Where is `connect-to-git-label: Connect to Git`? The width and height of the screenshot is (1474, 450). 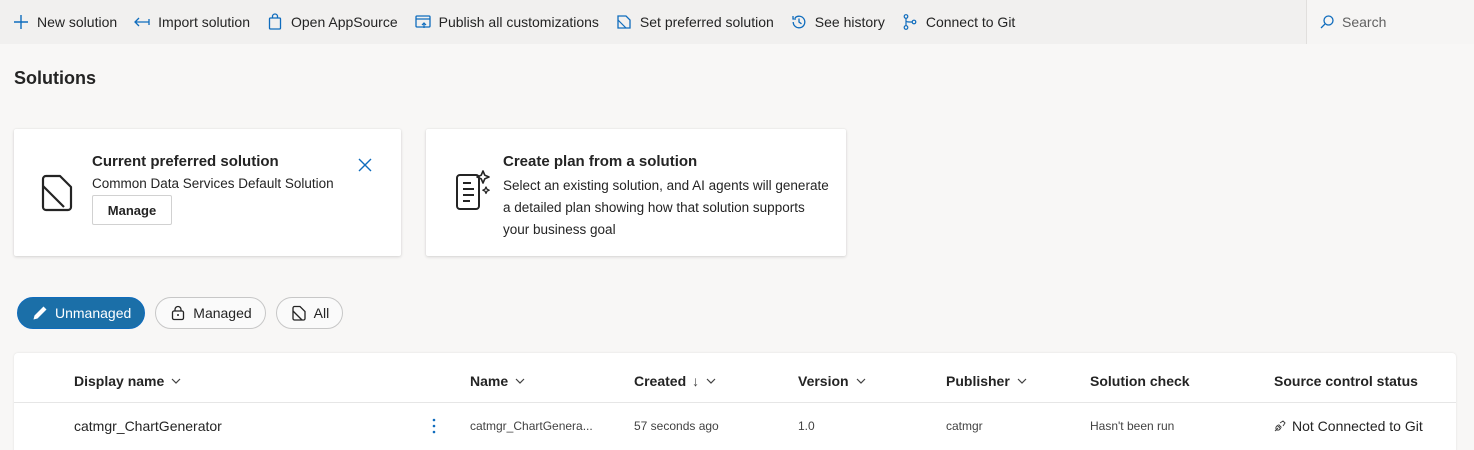
connect-to-git-label: Connect to Git is located at coordinates (970, 22).